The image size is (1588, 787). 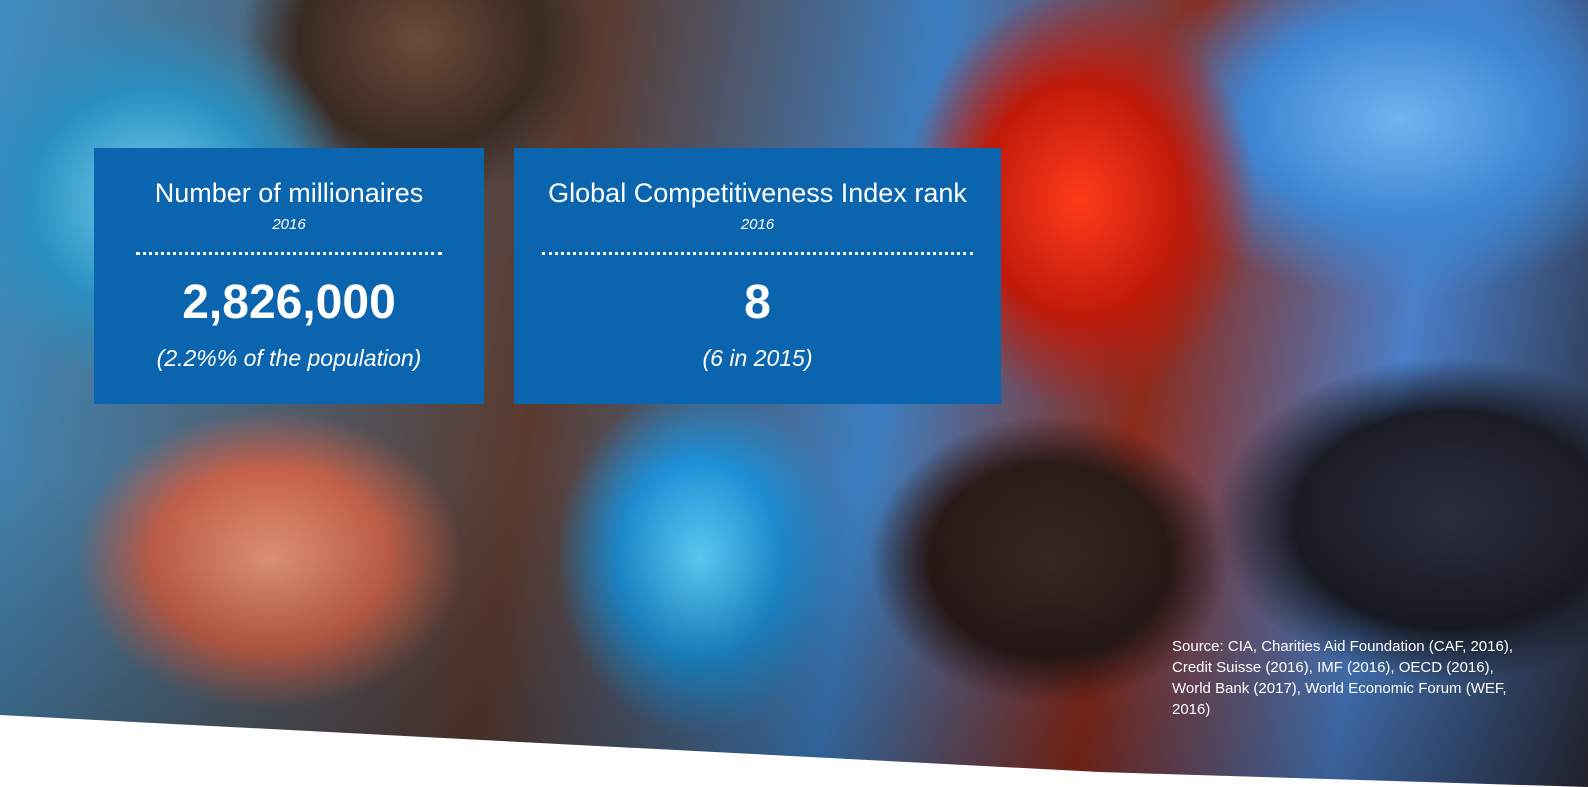 What do you see at coordinates (757, 358) in the screenshot?
I see `card-note: (6 in 2015)` at bounding box center [757, 358].